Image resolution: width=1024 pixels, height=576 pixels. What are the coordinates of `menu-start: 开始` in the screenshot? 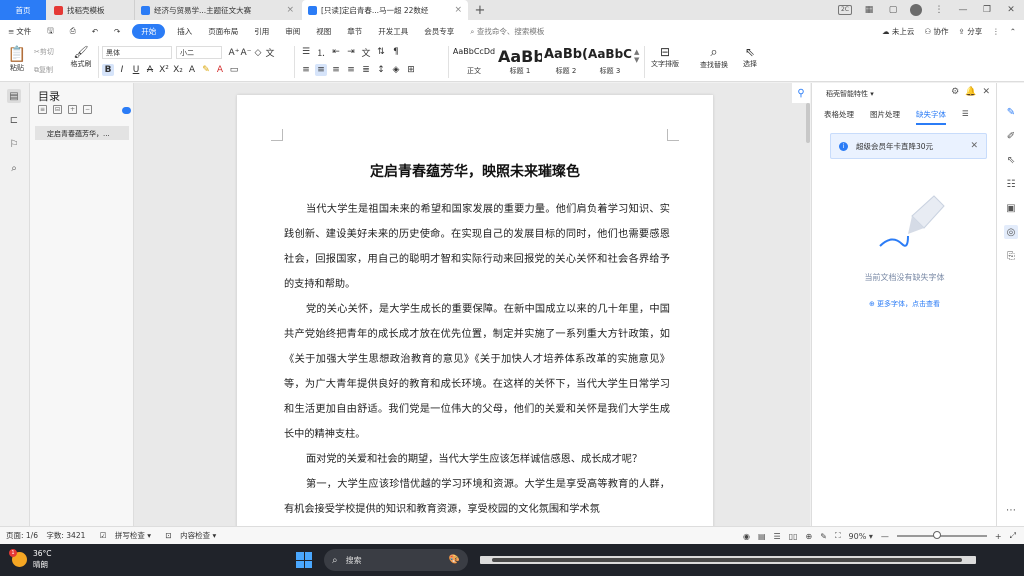 It's located at (149, 31).